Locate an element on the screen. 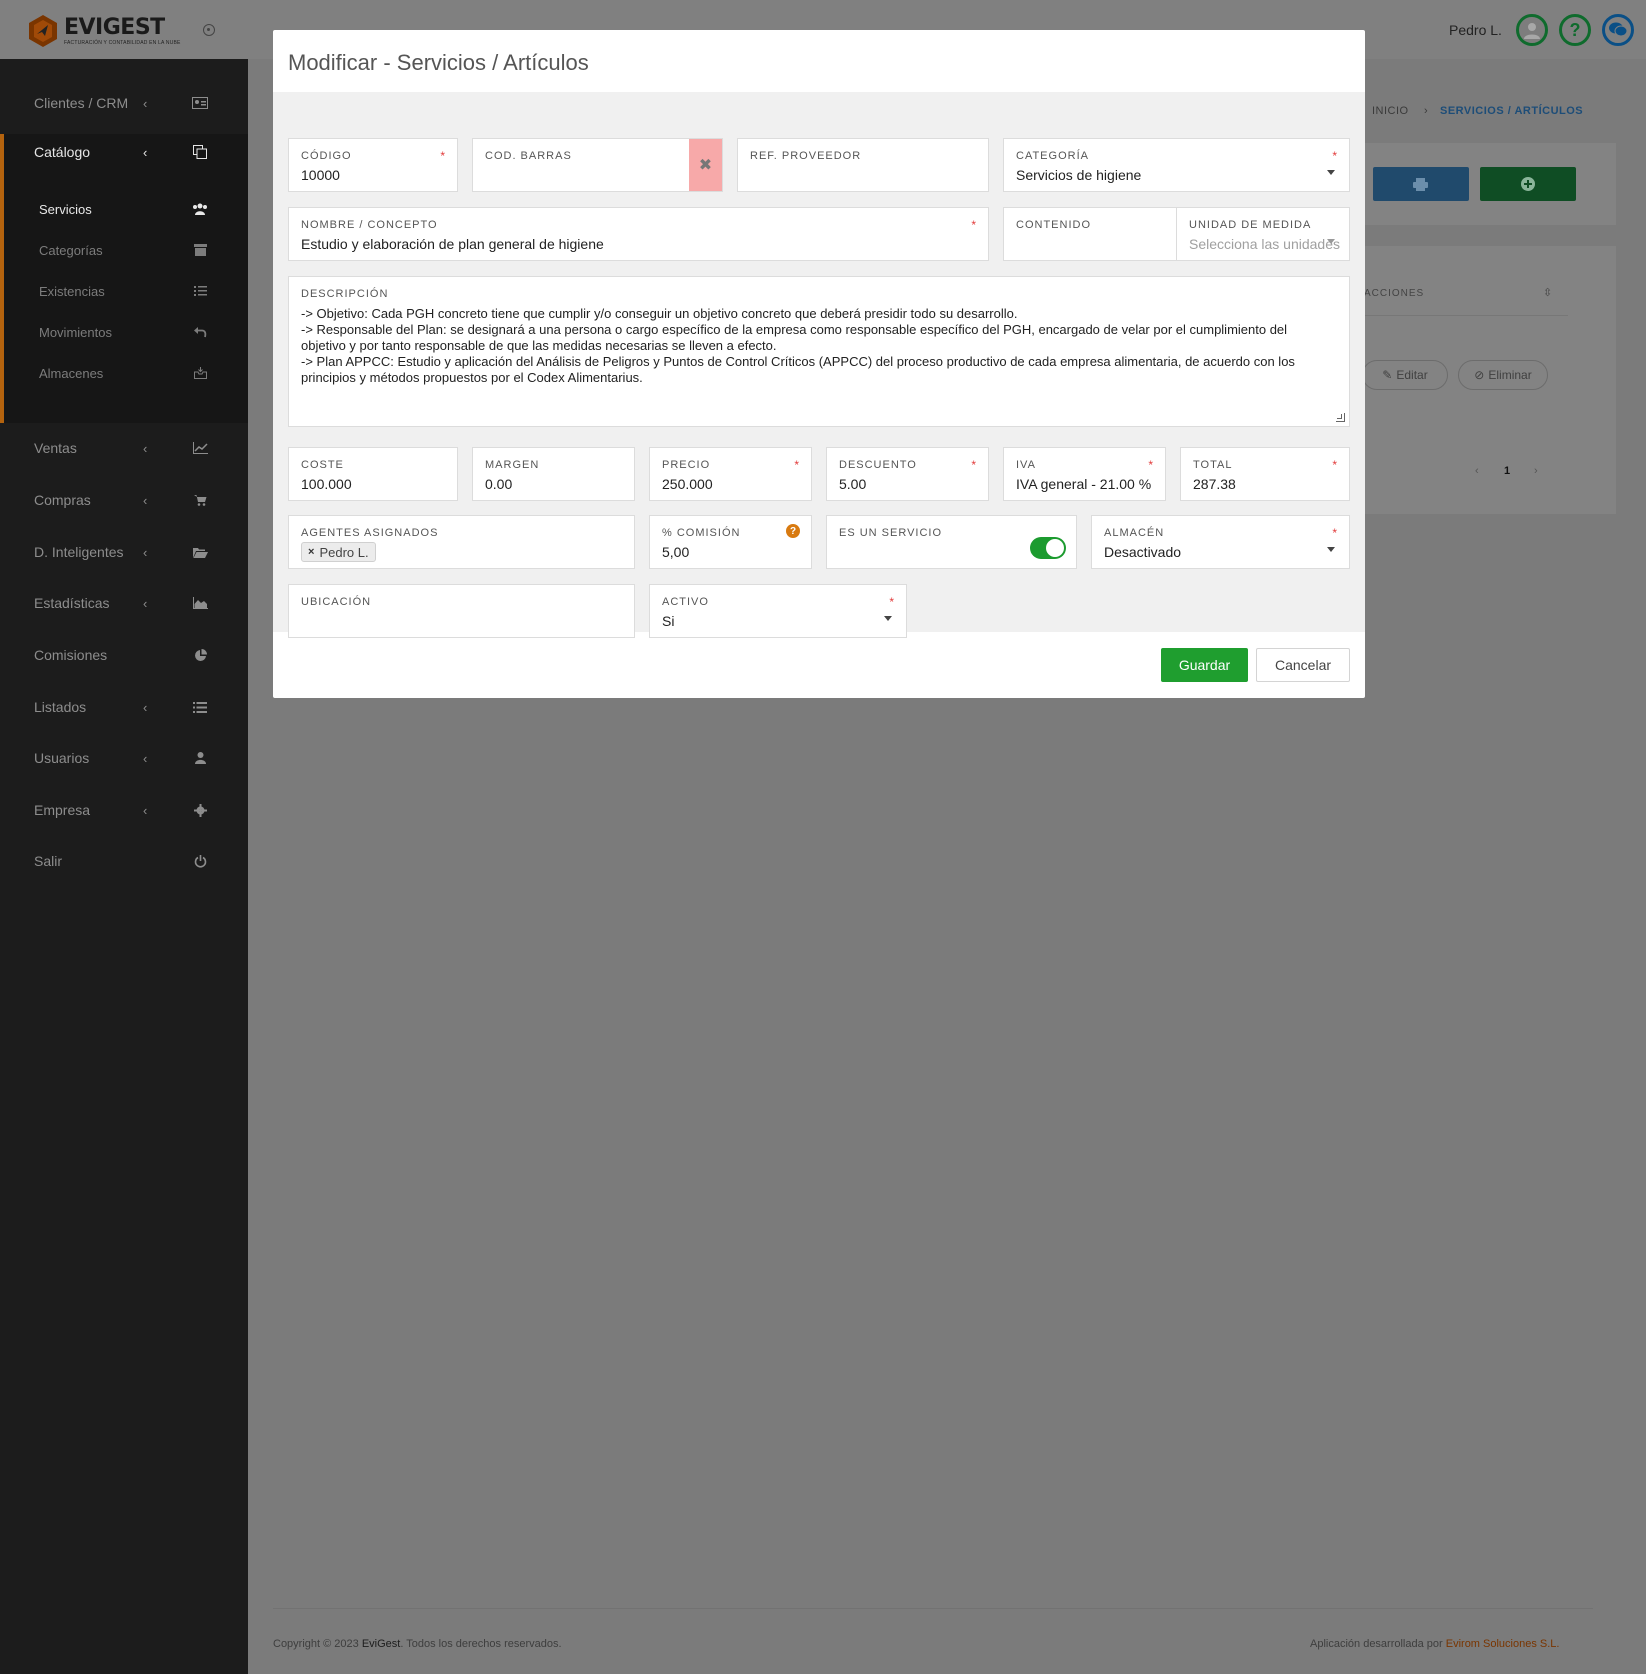 The height and width of the screenshot is (1674, 1646). sidebar-item-comisiones: Comisiones is located at coordinates (124, 655).